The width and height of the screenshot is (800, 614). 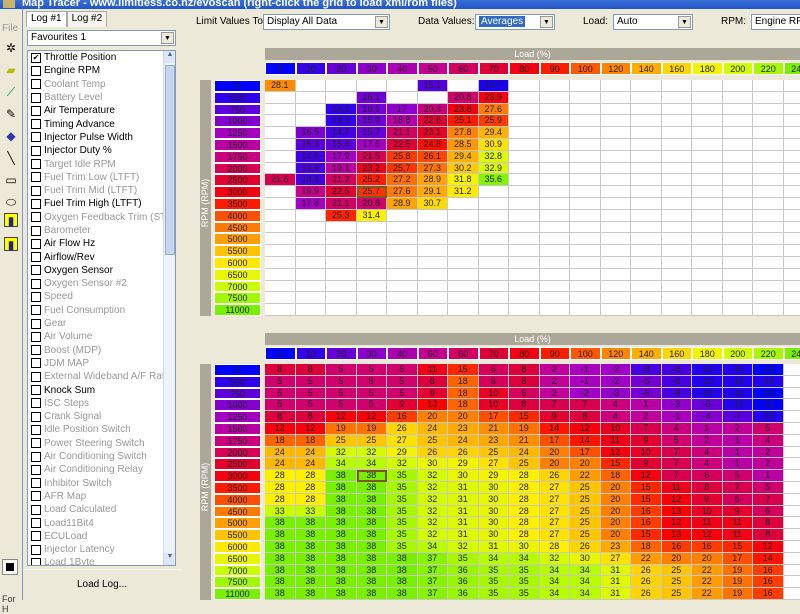 I want to click on map-cell: 20, so click(x=585, y=464).